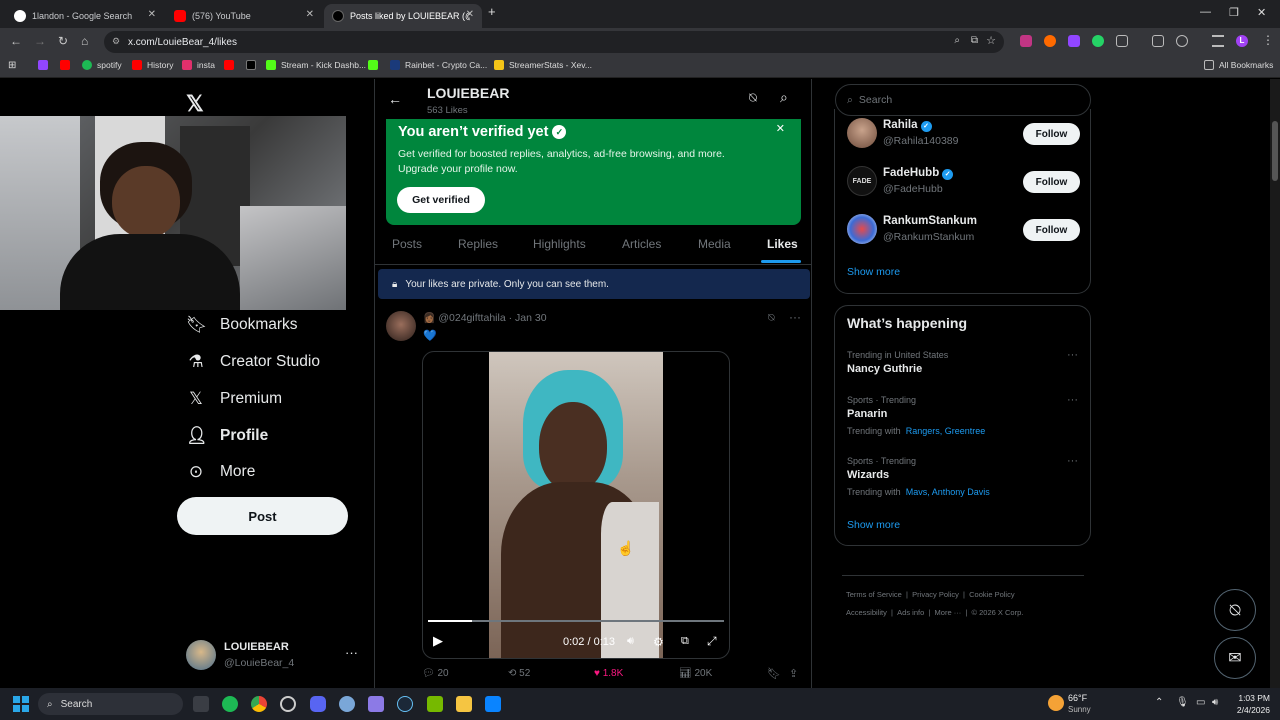  Describe the element at coordinates (948, 612) in the screenshot. I see `footer-link: More ···` at that location.